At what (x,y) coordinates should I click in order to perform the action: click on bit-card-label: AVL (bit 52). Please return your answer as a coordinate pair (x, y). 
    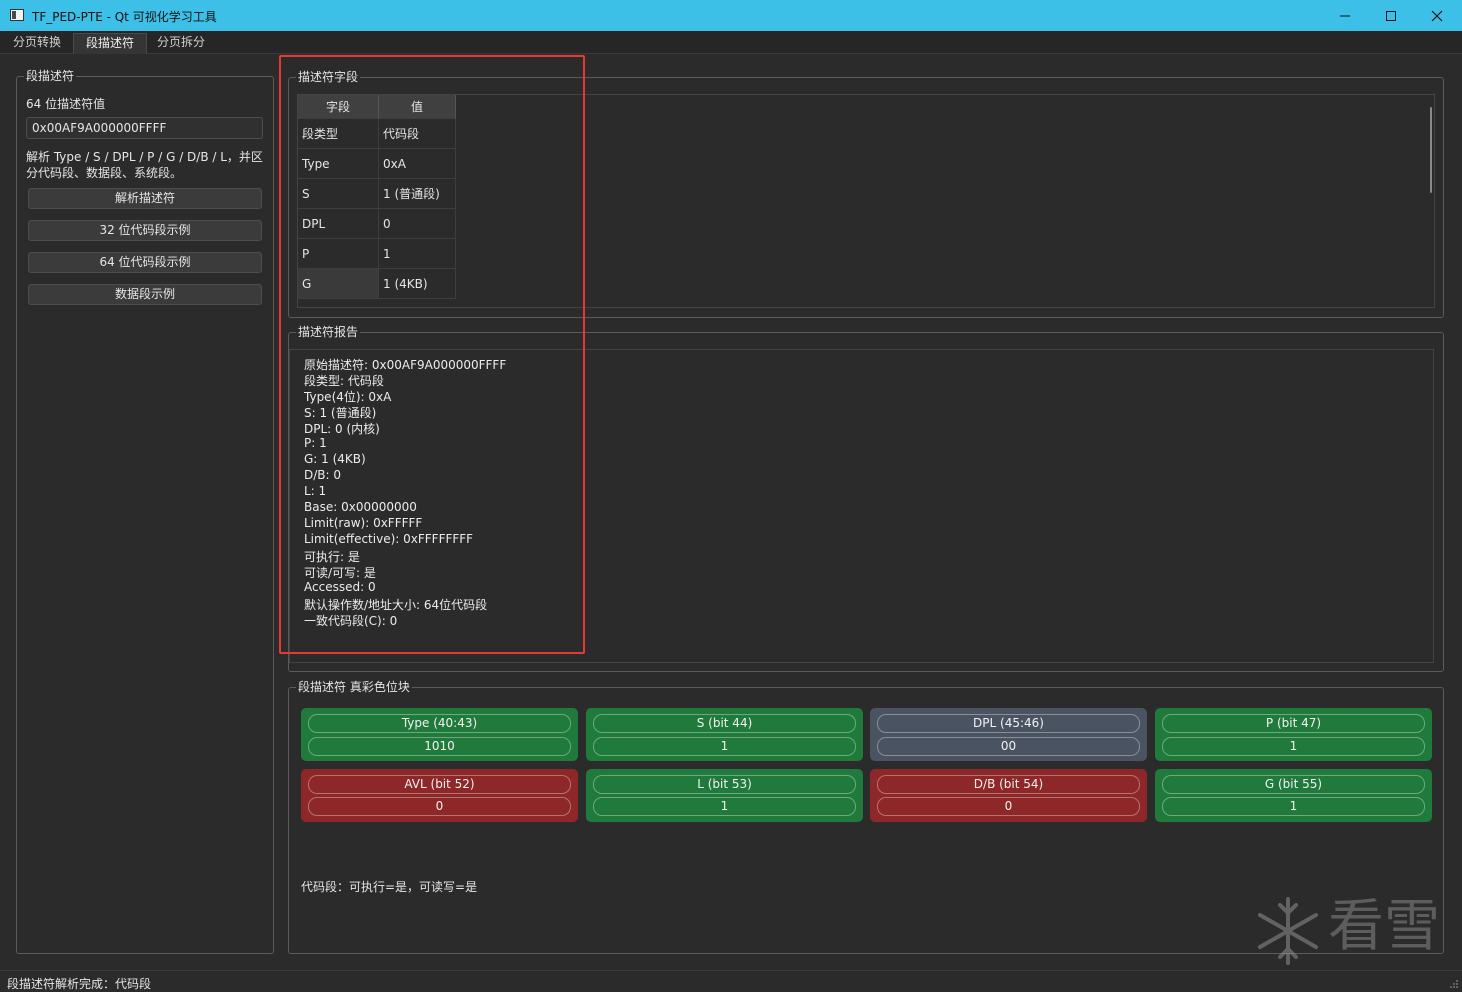
    Looking at the image, I should click on (439, 784).